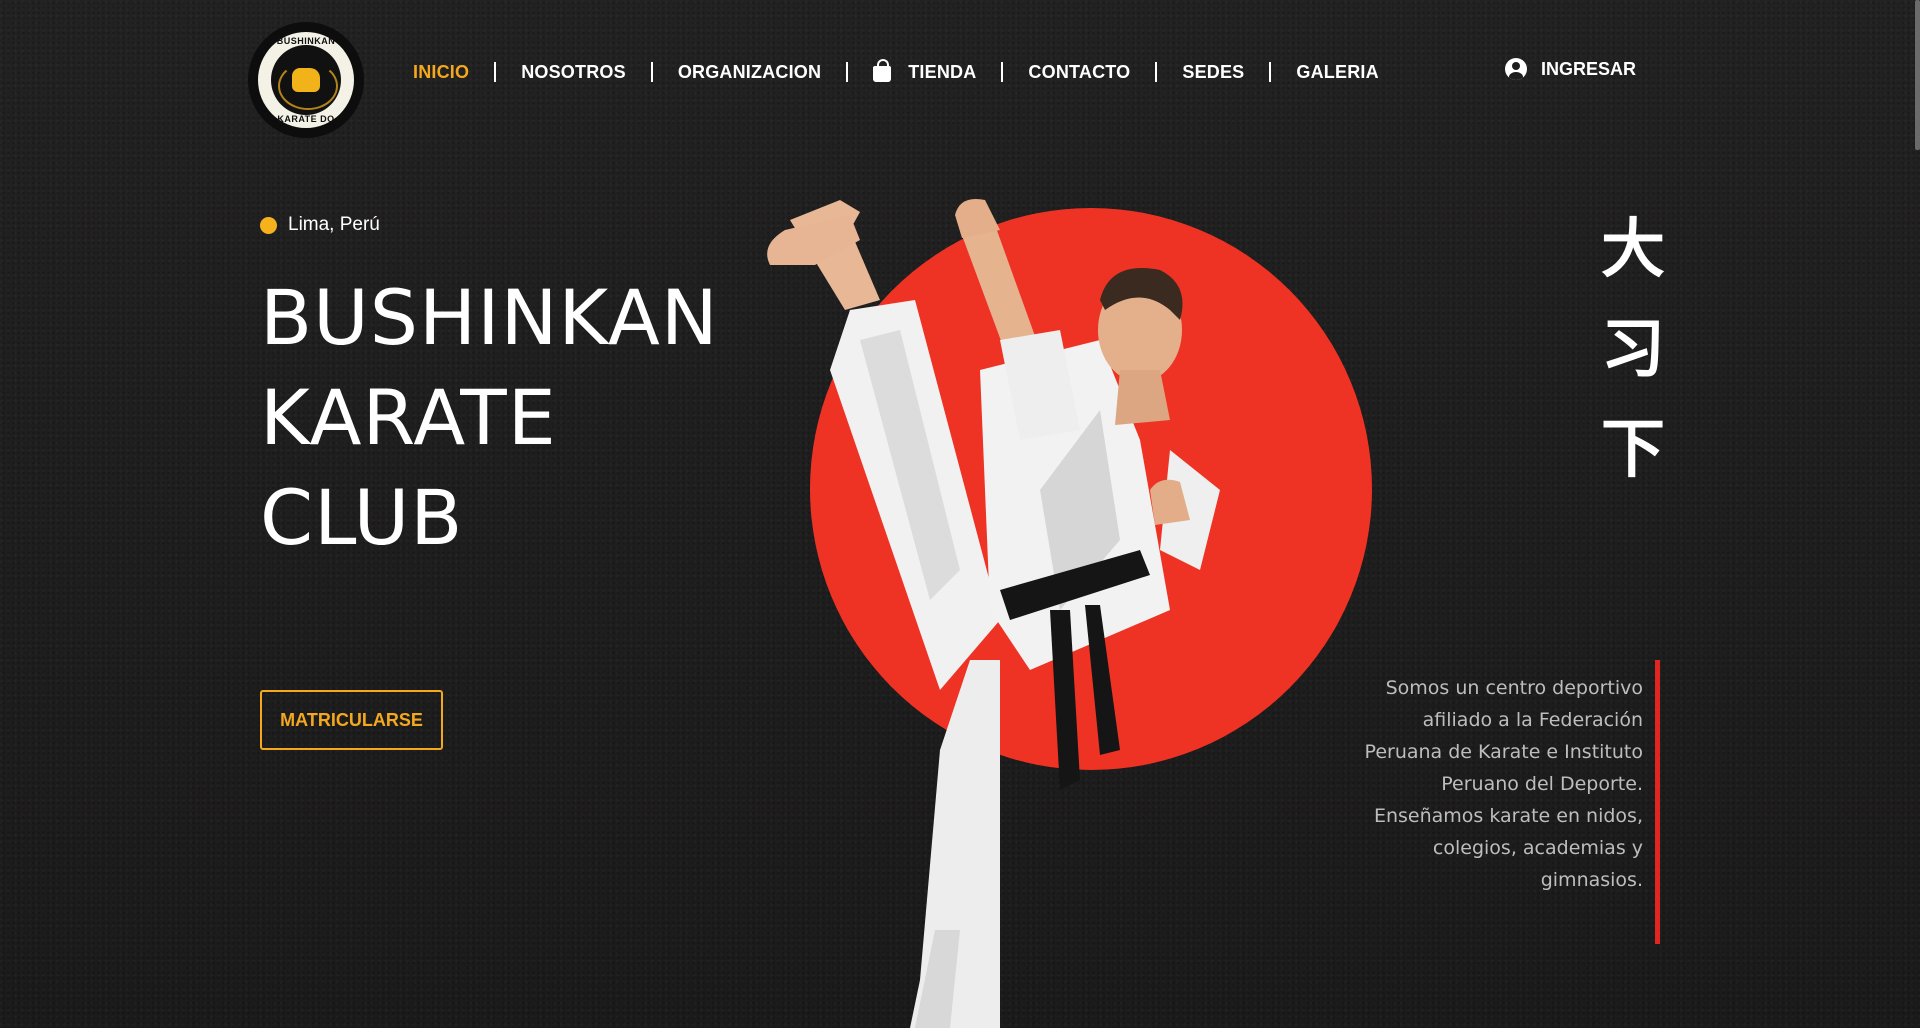 The width and height of the screenshot is (1920, 1028). What do you see at coordinates (1337, 72) in the screenshot?
I see `nav-item-galeria: GALERIA` at bounding box center [1337, 72].